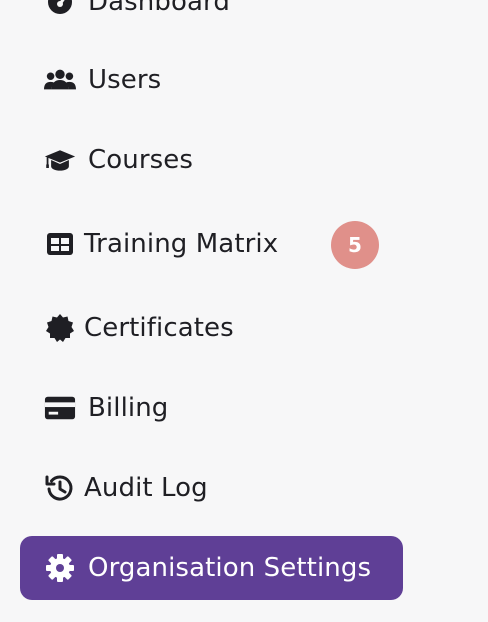 This screenshot has height=622, width=488. What do you see at coordinates (230, 568) in the screenshot?
I see `sidebar-item-label: Organisation Settings` at bounding box center [230, 568].